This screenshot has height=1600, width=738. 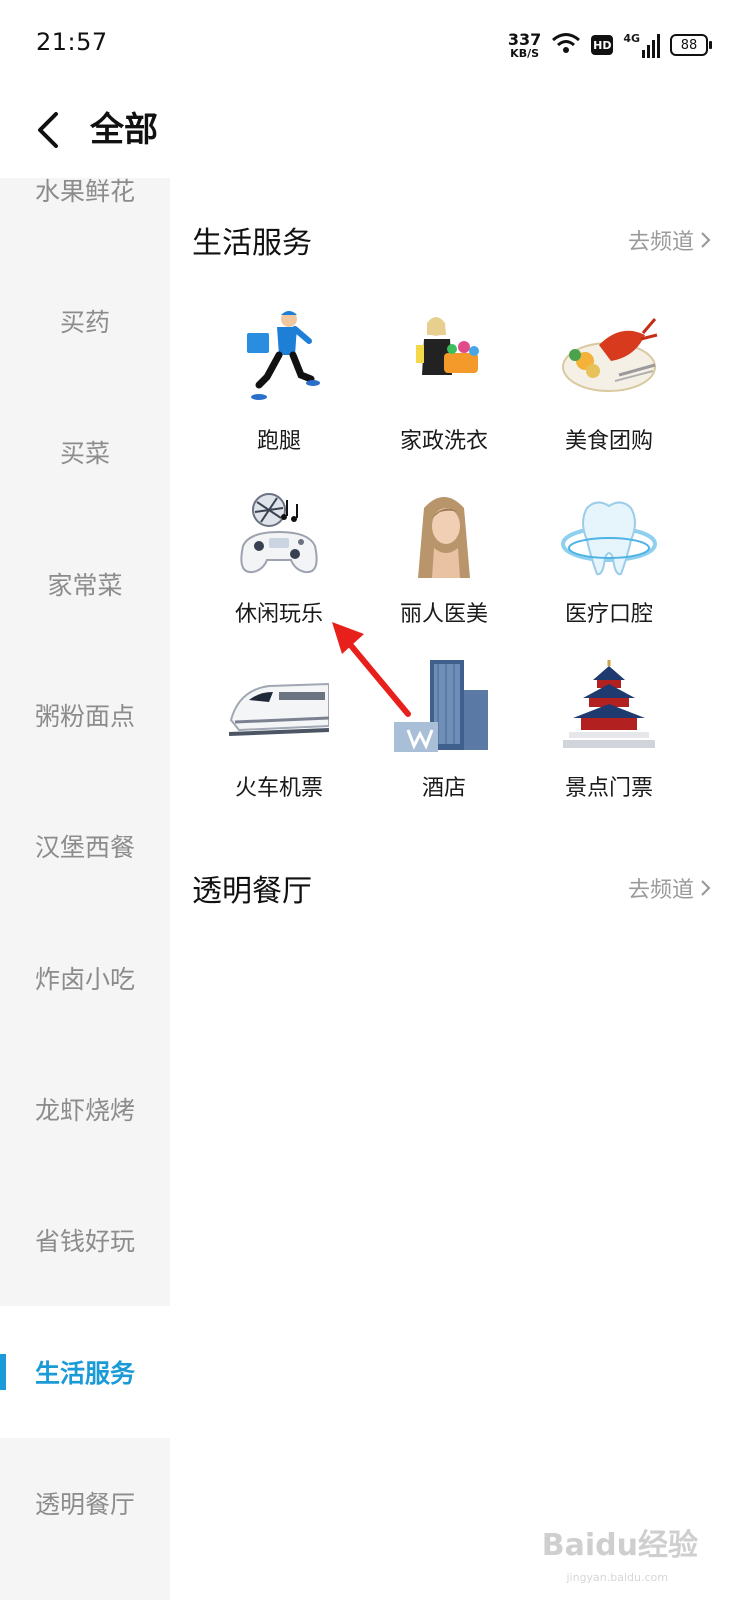 What do you see at coordinates (608, 441) in the screenshot?
I see `service-label: 美食团购` at bounding box center [608, 441].